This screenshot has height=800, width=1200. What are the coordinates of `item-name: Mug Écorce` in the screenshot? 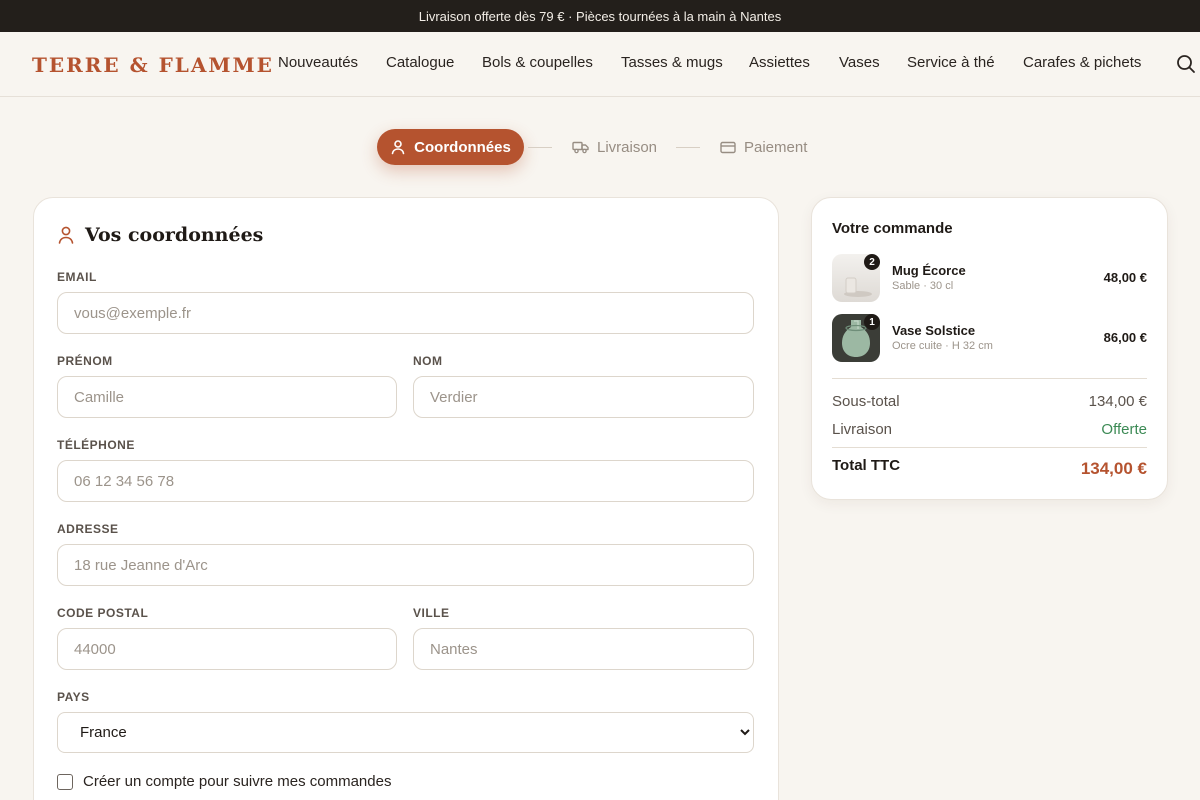 It's located at (929, 270).